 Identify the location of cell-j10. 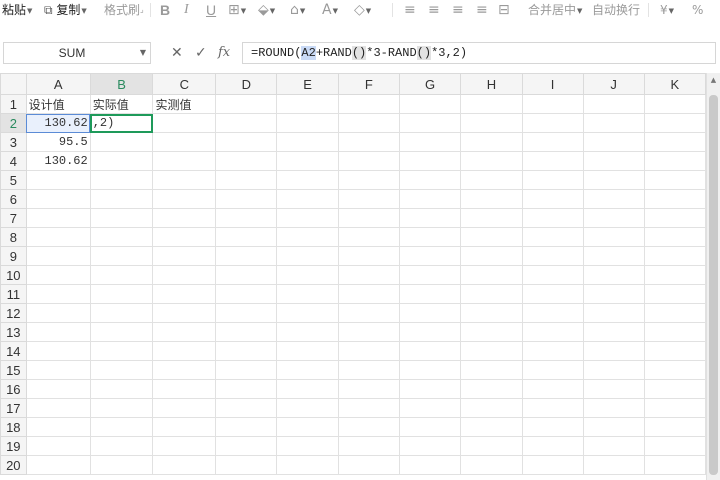
(613, 275).